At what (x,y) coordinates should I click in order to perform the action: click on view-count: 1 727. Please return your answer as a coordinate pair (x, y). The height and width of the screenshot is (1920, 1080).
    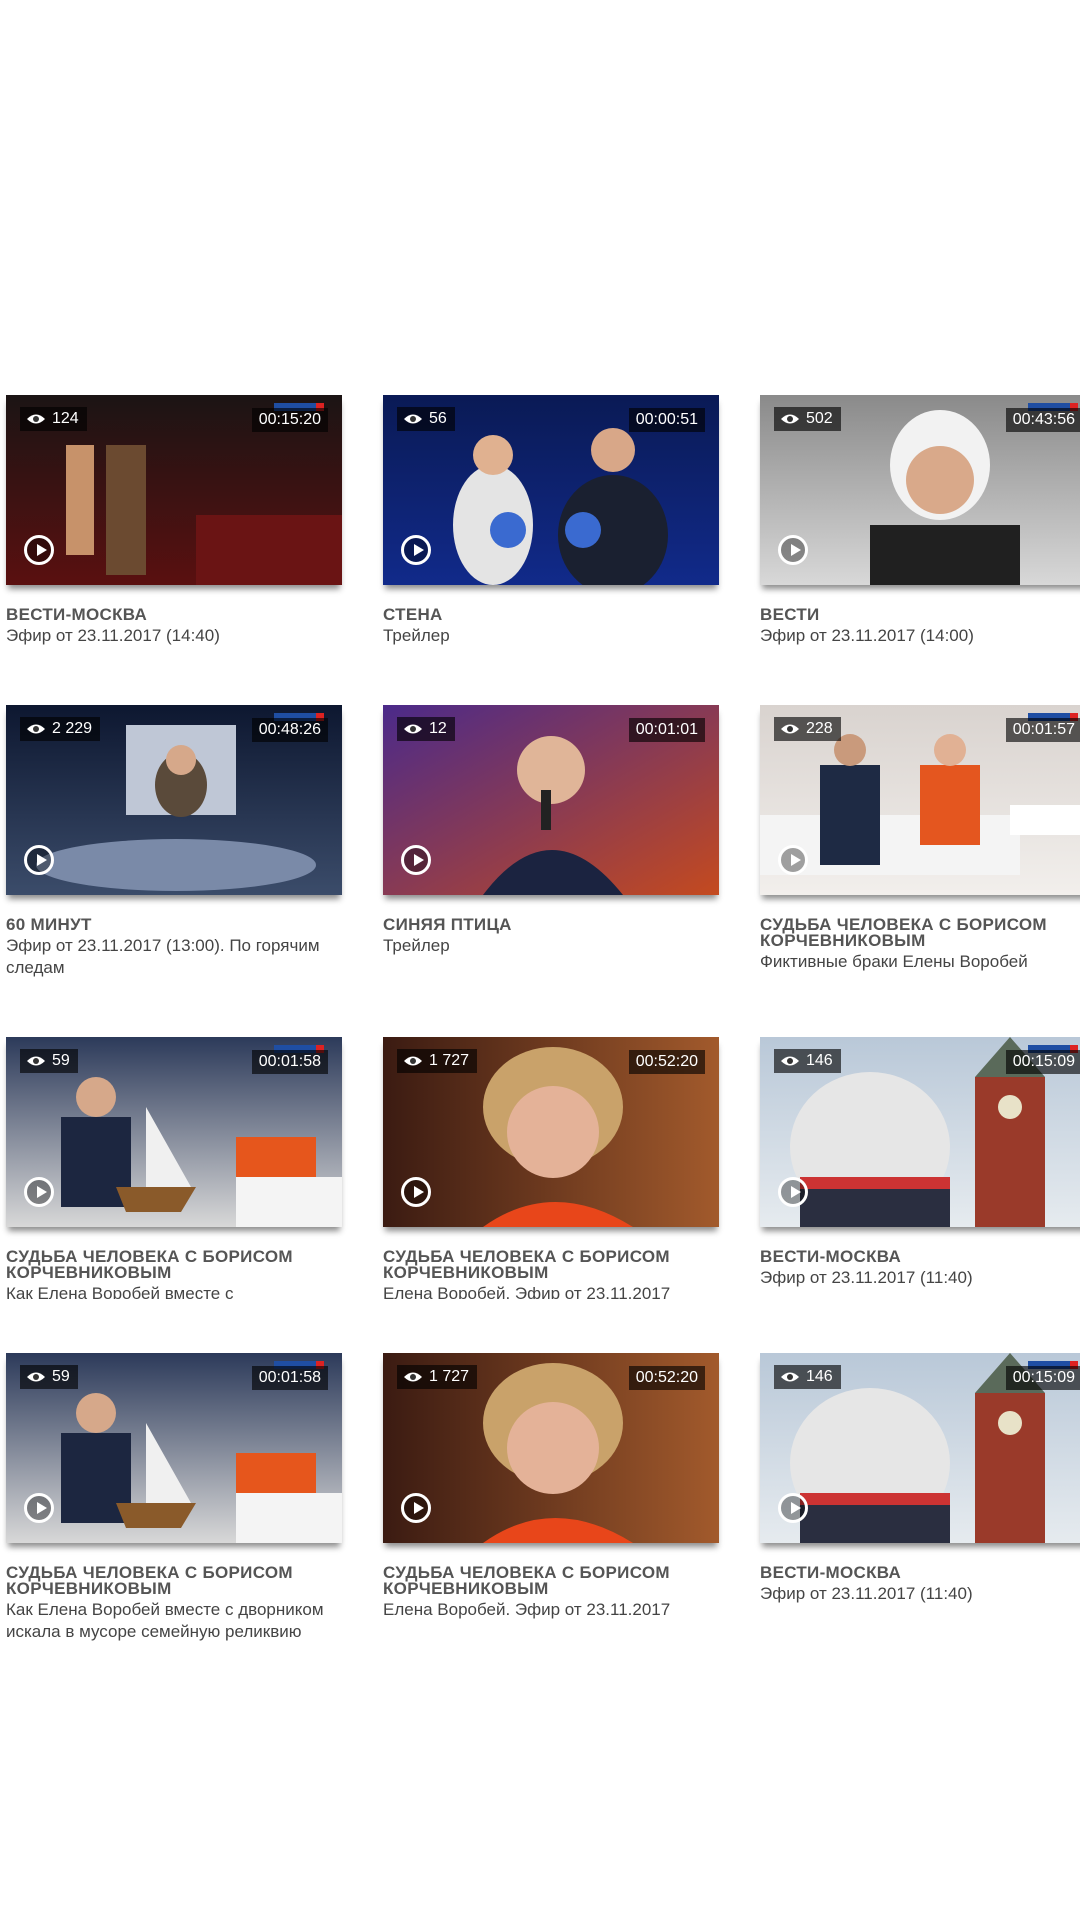
    Looking at the image, I should click on (449, 1060).